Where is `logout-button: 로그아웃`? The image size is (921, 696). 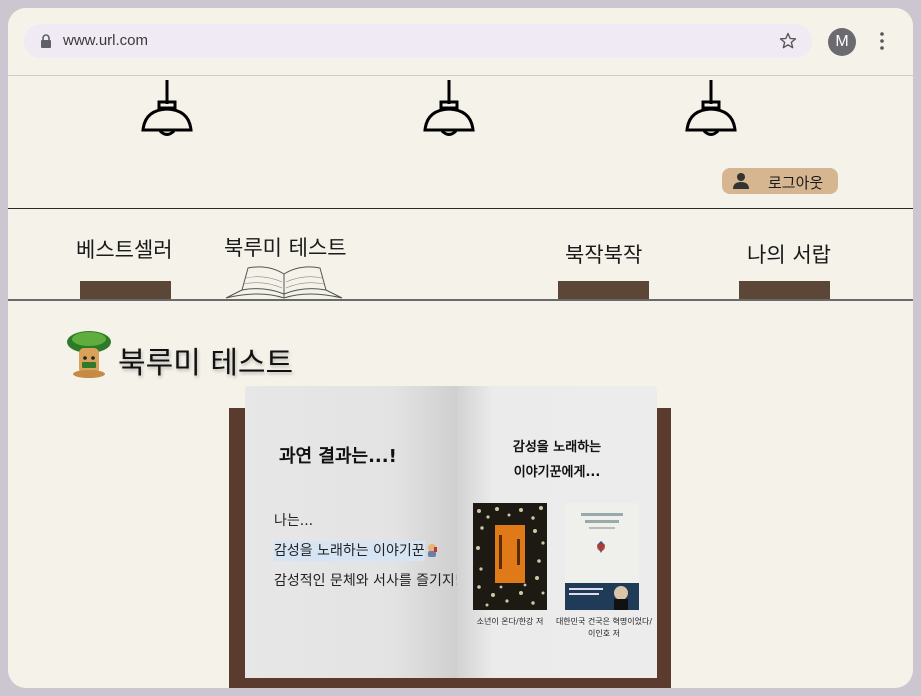 logout-button: 로그아웃 is located at coordinates (780, 181).